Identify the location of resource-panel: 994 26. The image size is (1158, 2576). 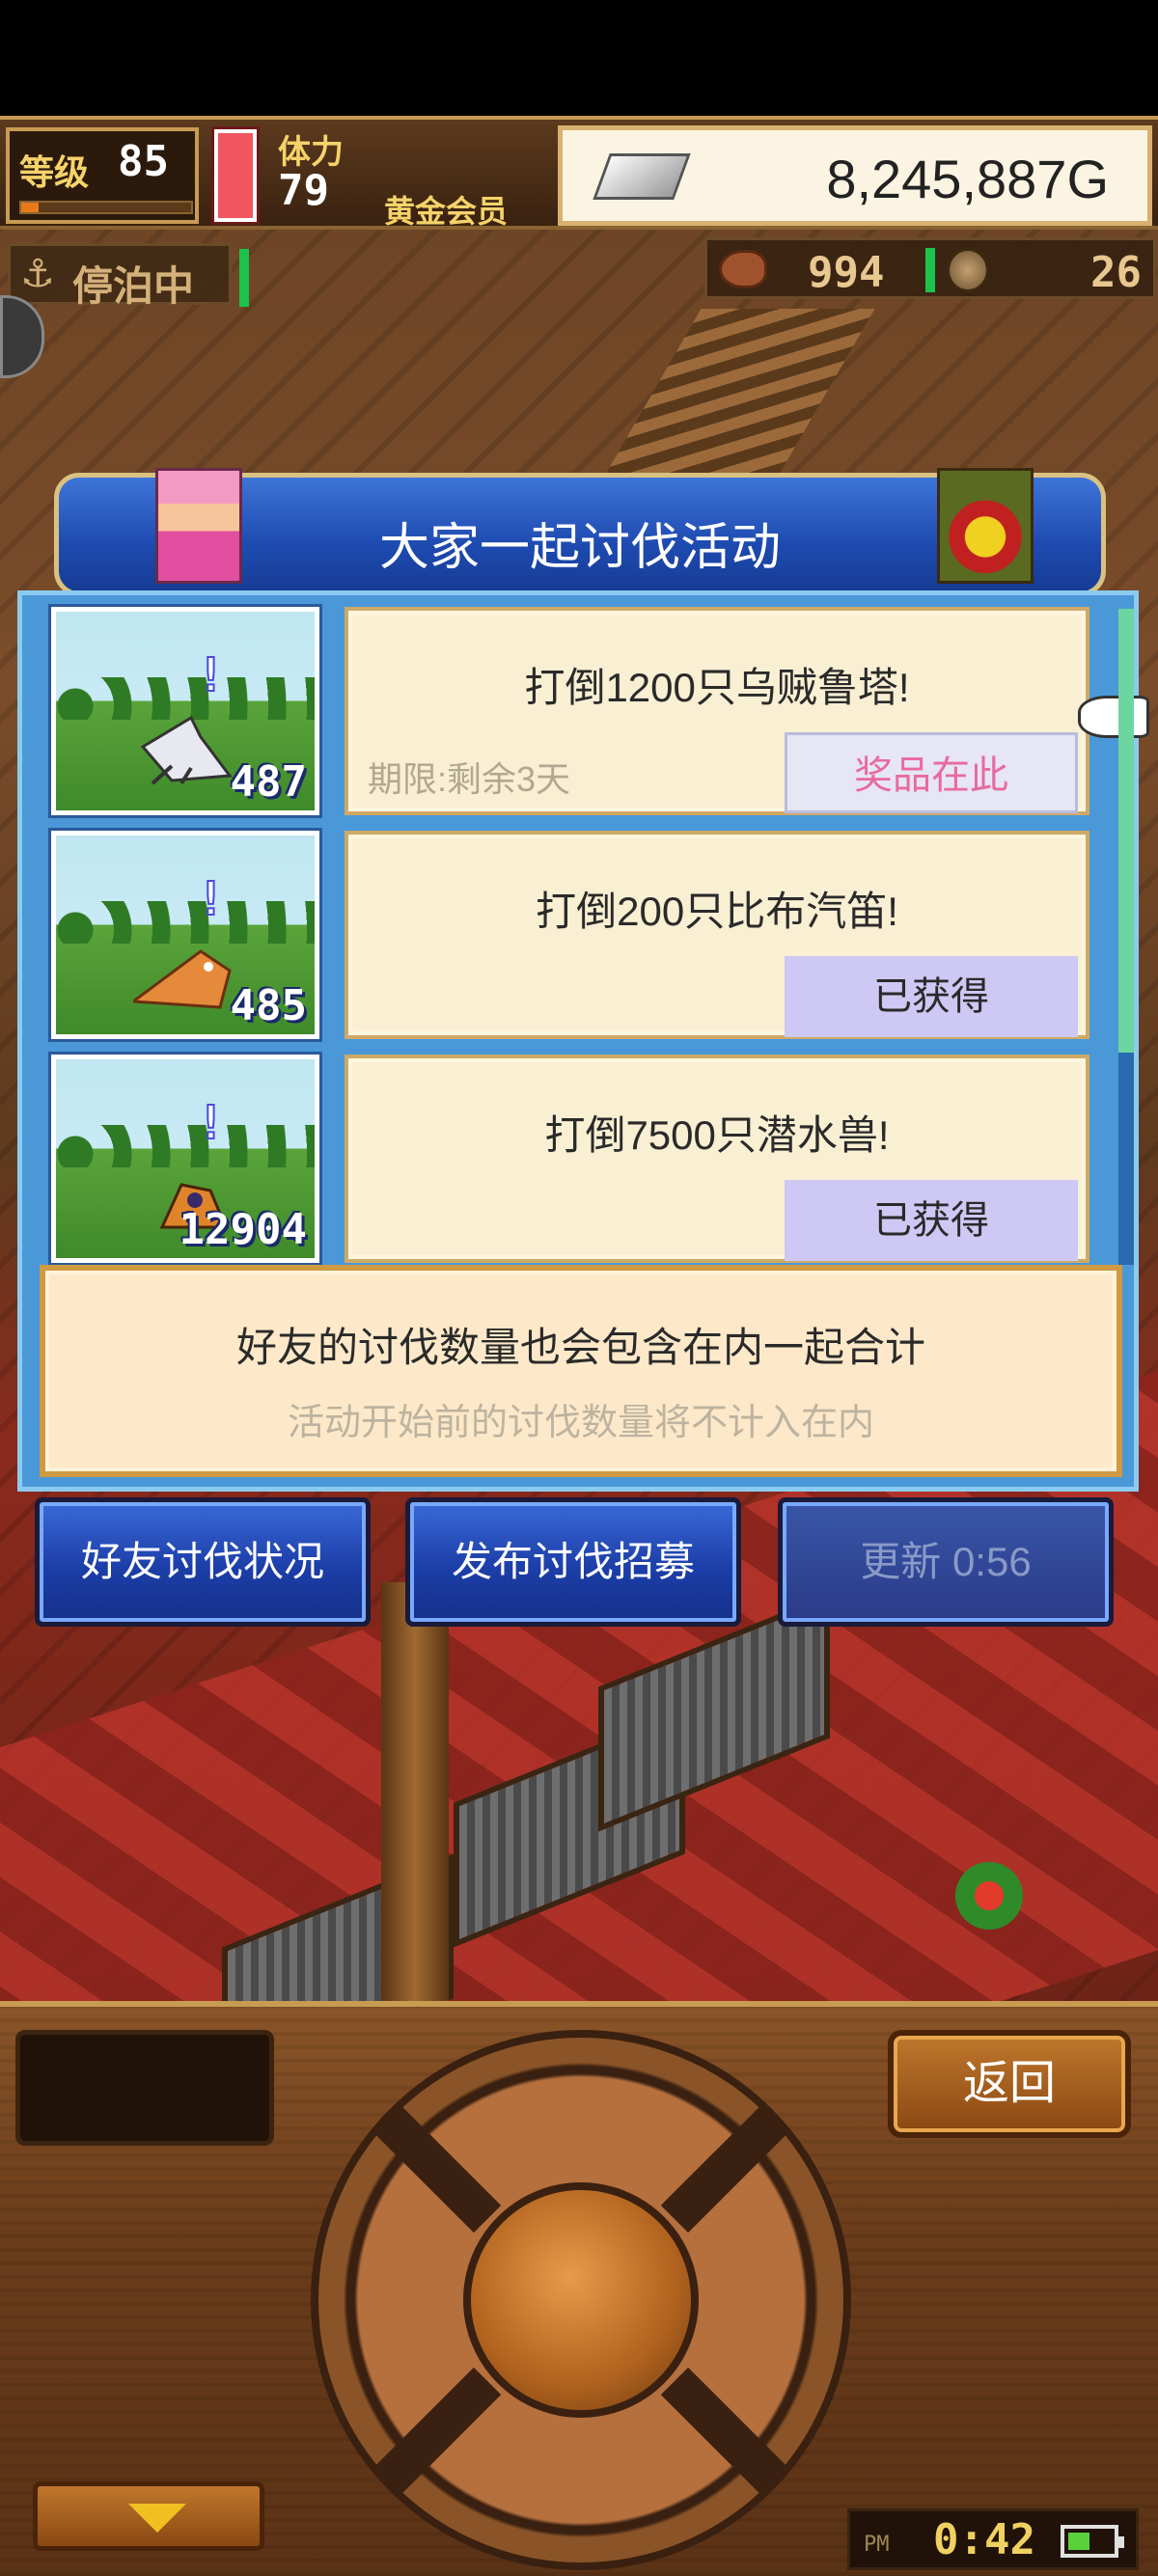
(930, 268).